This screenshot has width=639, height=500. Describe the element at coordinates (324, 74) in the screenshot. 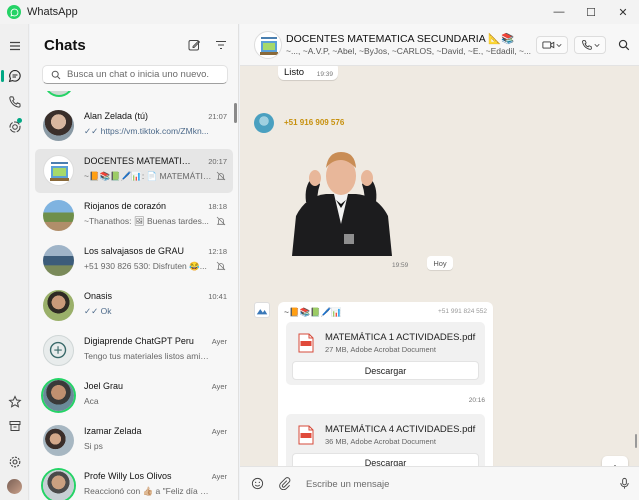

I see `message-time: 19:39` at that location.